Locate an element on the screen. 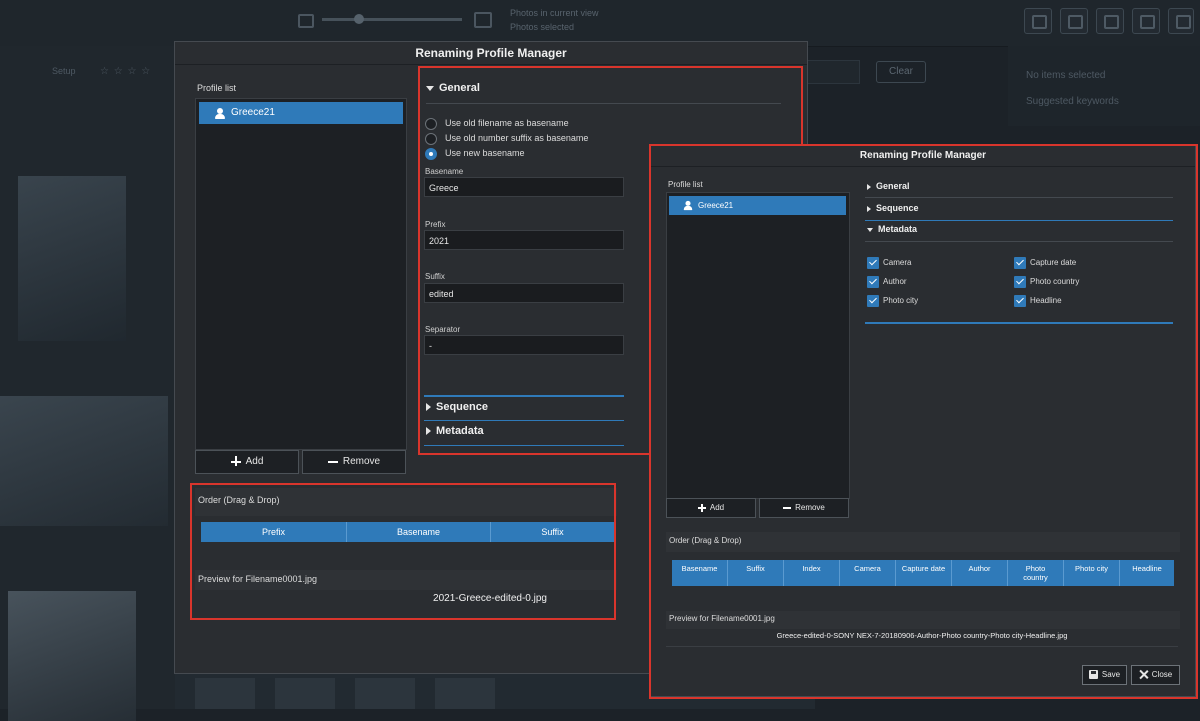  author-checkbox is located at coordinates (873, 282).